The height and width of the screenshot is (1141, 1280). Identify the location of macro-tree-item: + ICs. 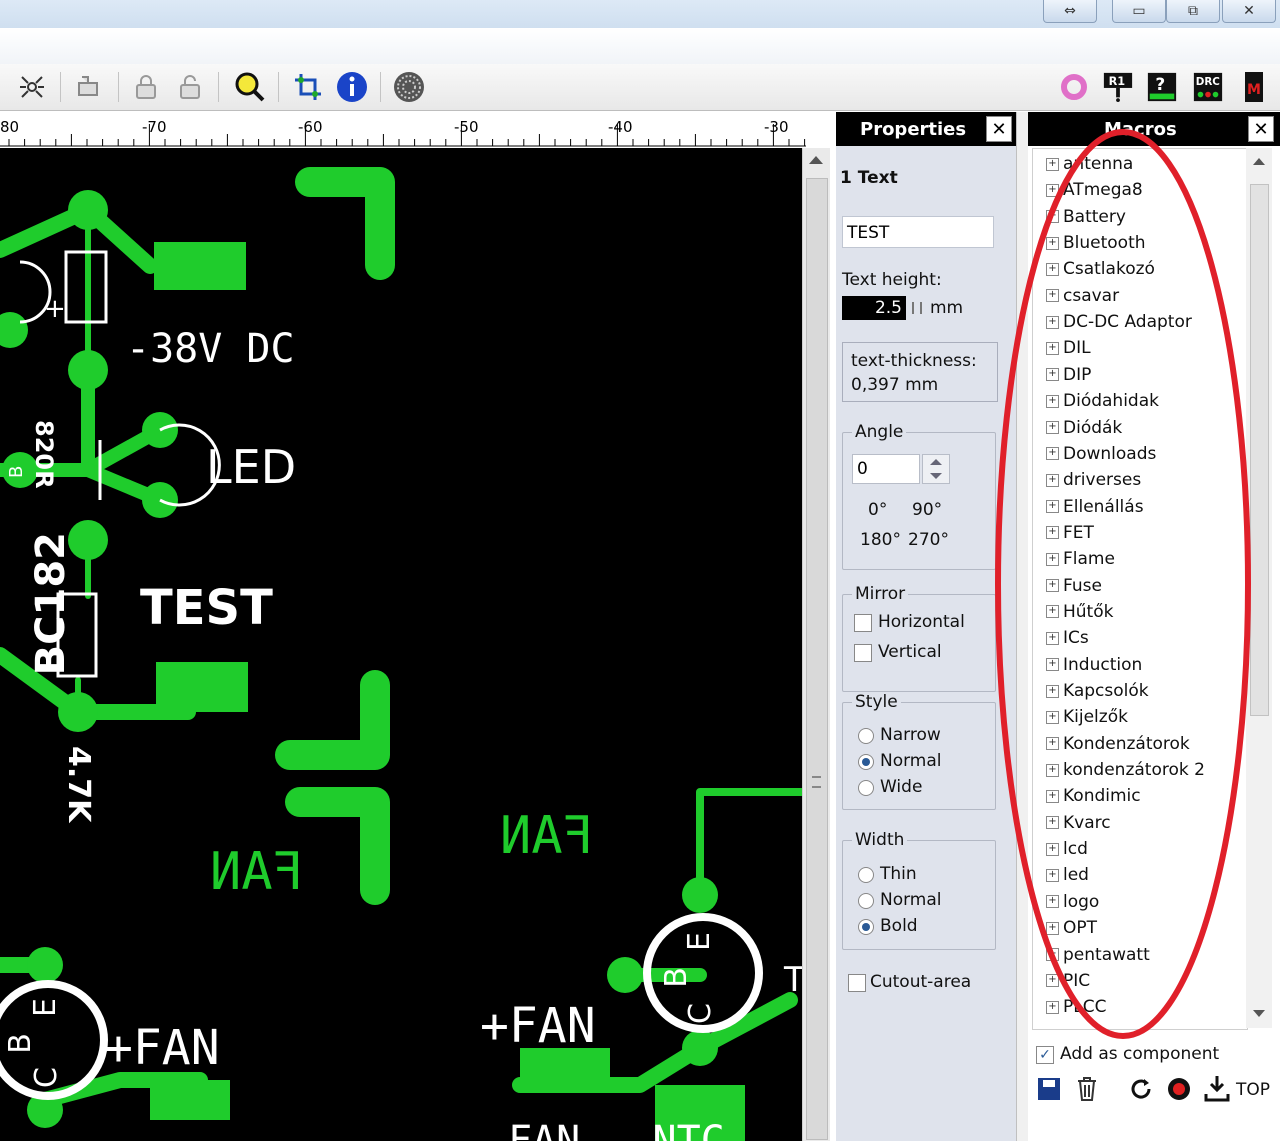
(1061, 638).